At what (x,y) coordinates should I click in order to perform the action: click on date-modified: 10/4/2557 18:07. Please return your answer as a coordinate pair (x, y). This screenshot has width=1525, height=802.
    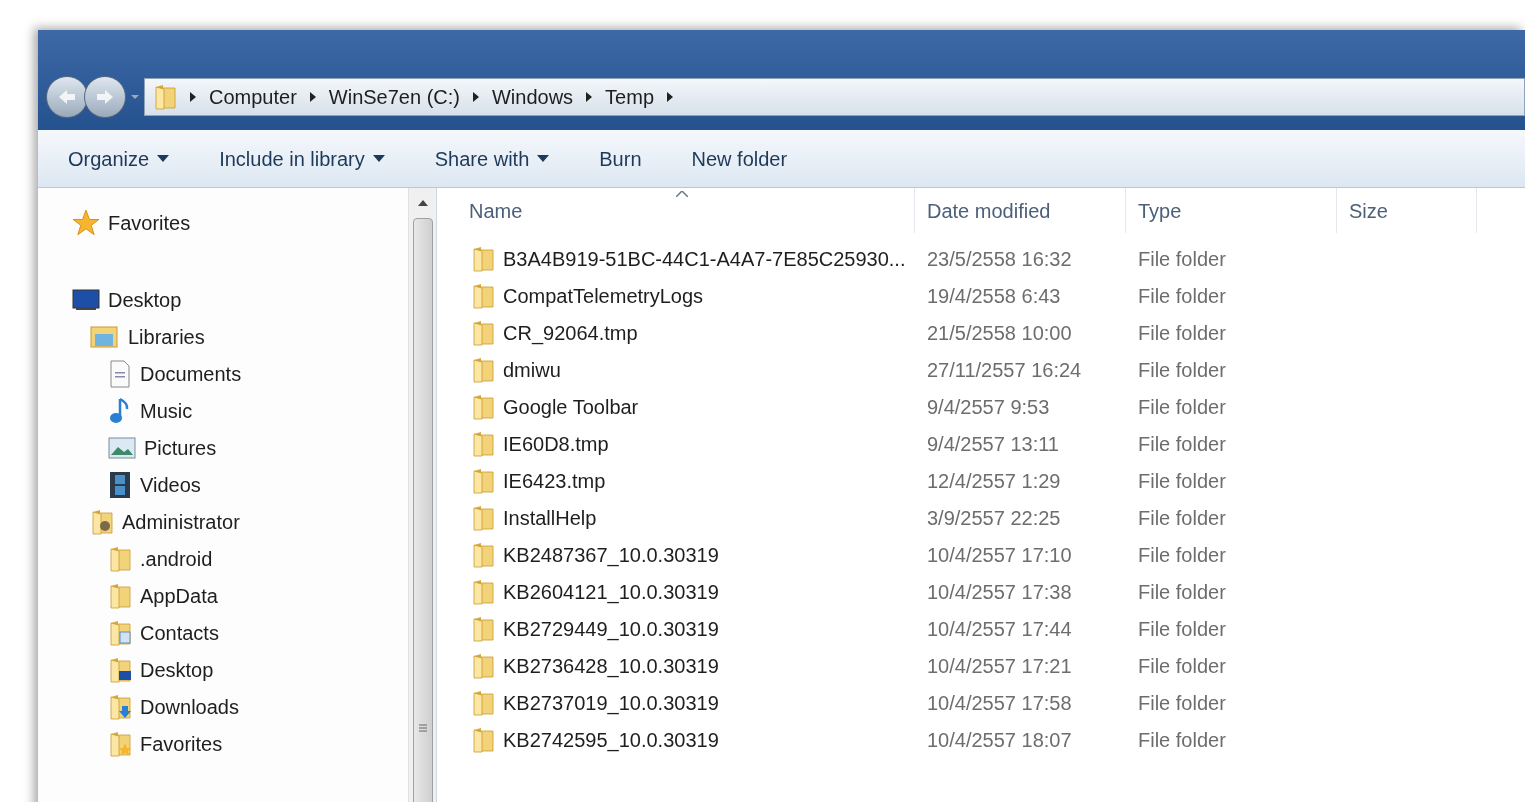
    Looking at the image, I should click on (999, 740).